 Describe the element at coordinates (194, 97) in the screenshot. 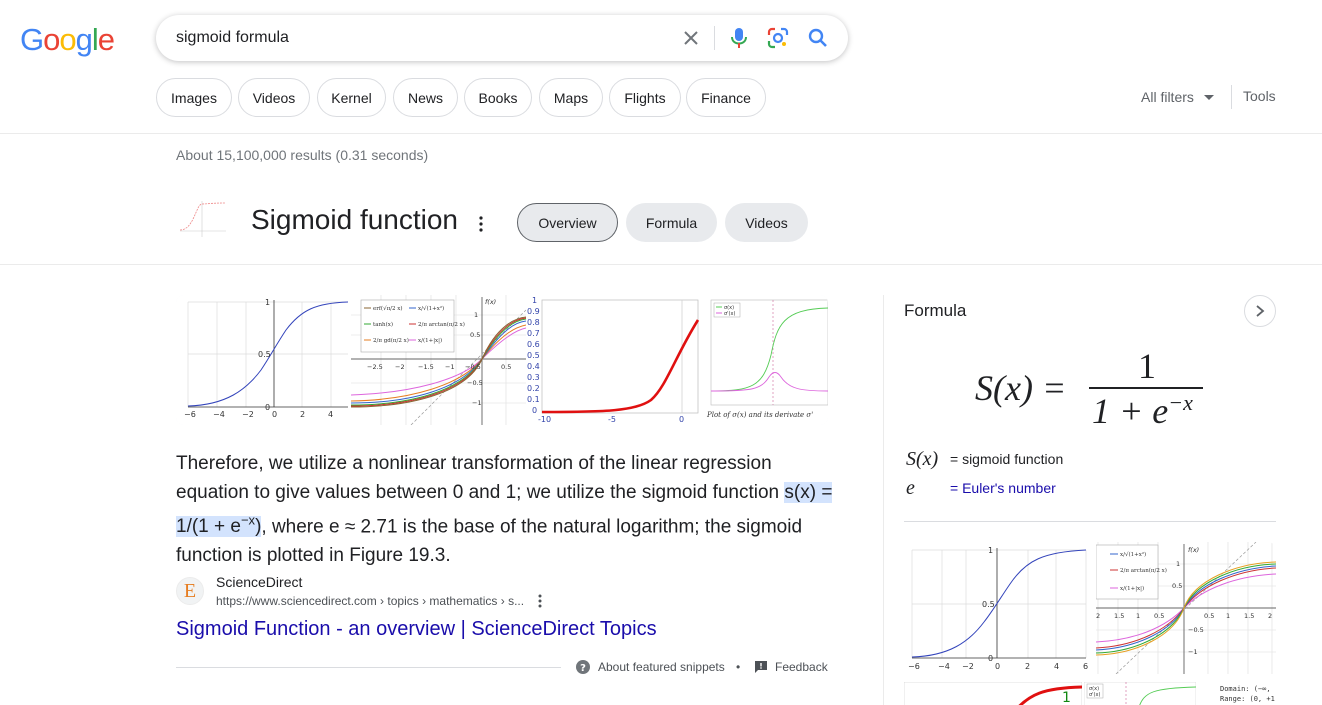

I see `filter-chip-images: Images` at that location.